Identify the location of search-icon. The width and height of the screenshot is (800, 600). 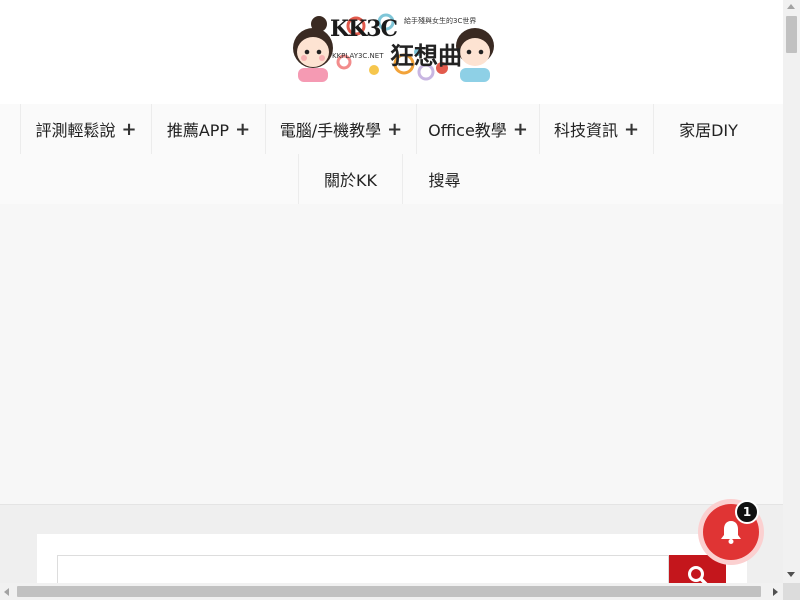
(698, 574).